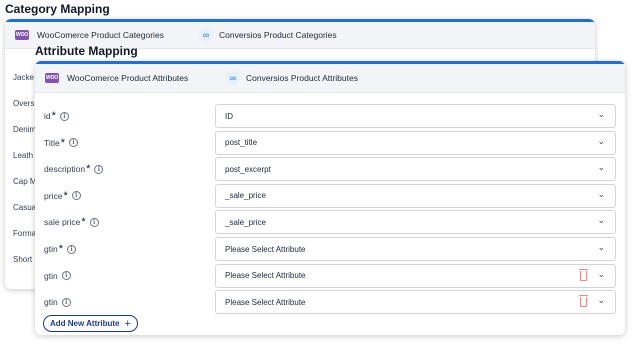 The height and width of the screenshot is (350, 639). I want to click on attribute-label-text: sale price, so click(62, 222).